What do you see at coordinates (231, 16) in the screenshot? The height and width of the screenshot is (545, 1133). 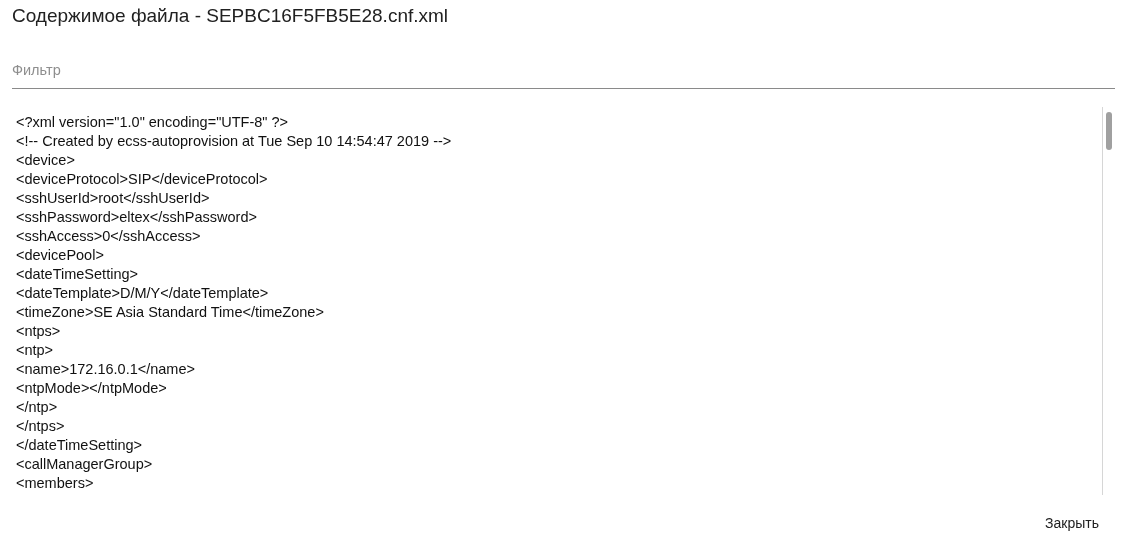 I see `dialog-title: Содержимое файла - SEPBC16F5FB5E28.cnf.xml` at bounding box center [231, 16].